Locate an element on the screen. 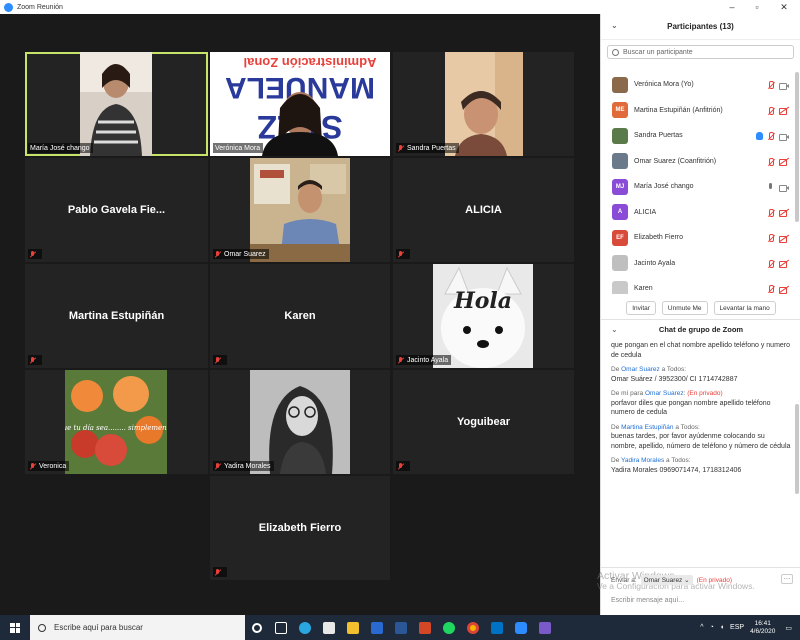 The width and height of the screenshot is (800, 640). notifications-icon: ▭ is located at coordinates (788, 628).